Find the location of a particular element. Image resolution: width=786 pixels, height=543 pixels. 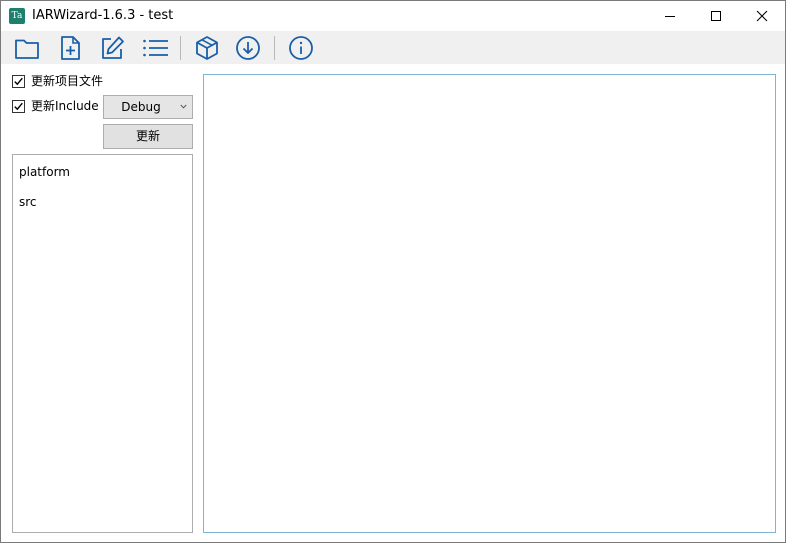

maximize-icon is located at coordinates (716, 16).